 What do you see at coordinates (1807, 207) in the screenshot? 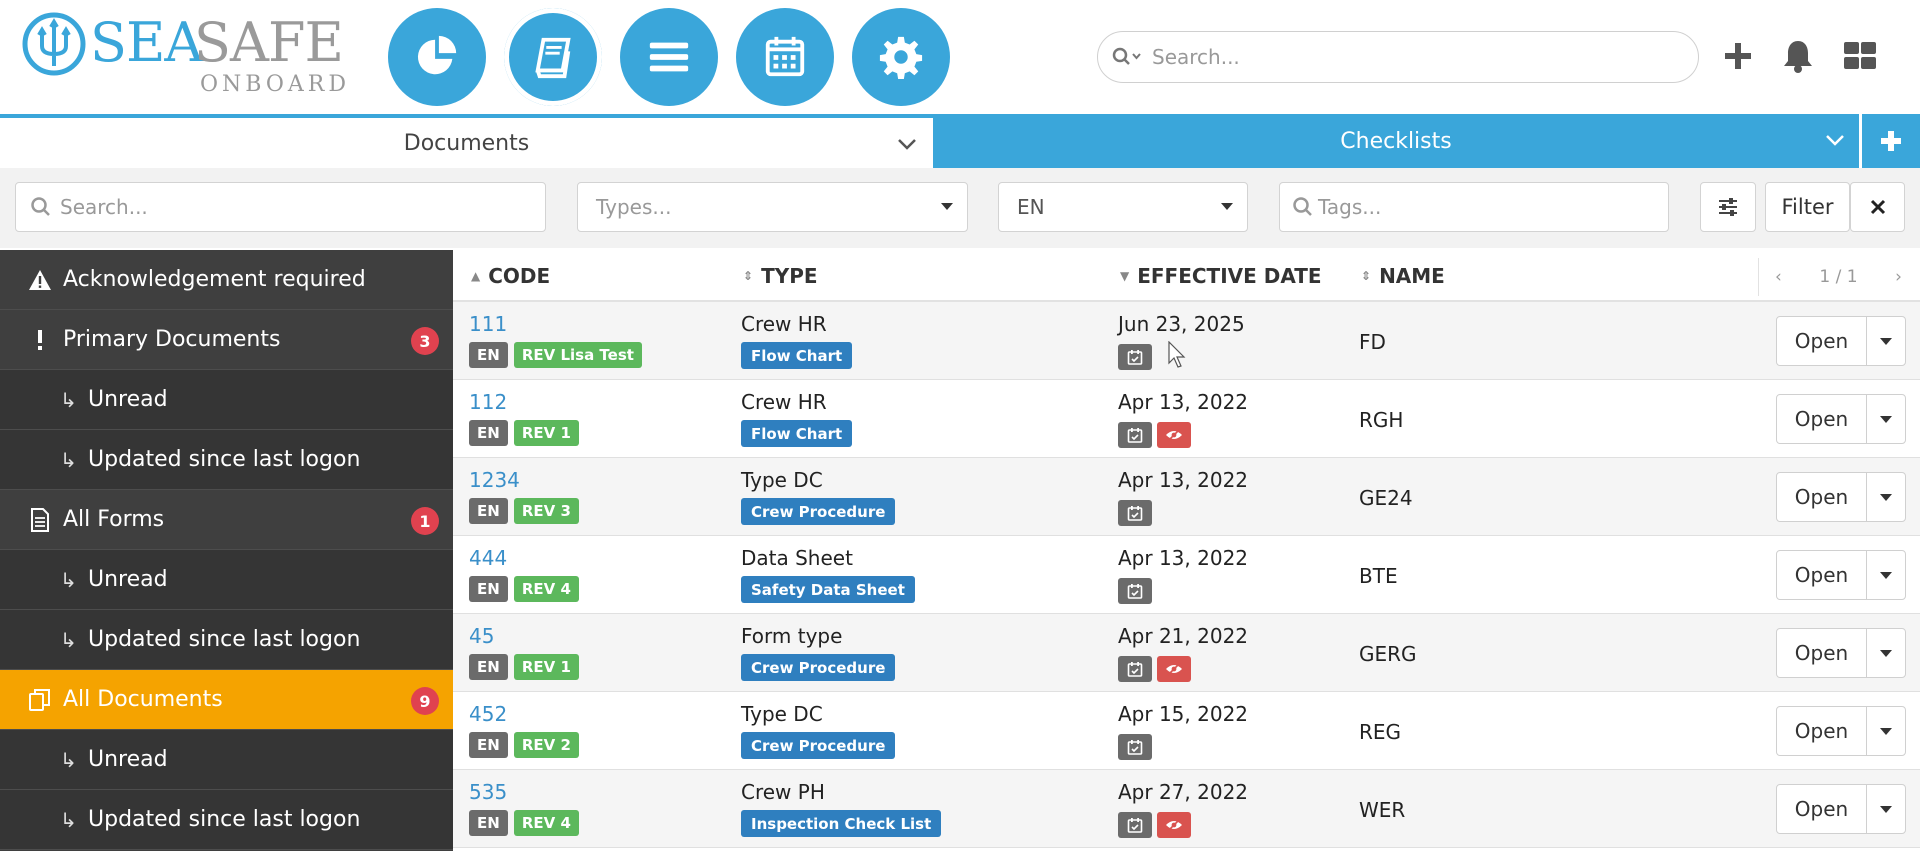
I see `filter-button: Filter` at bounding box center [1807, 207].